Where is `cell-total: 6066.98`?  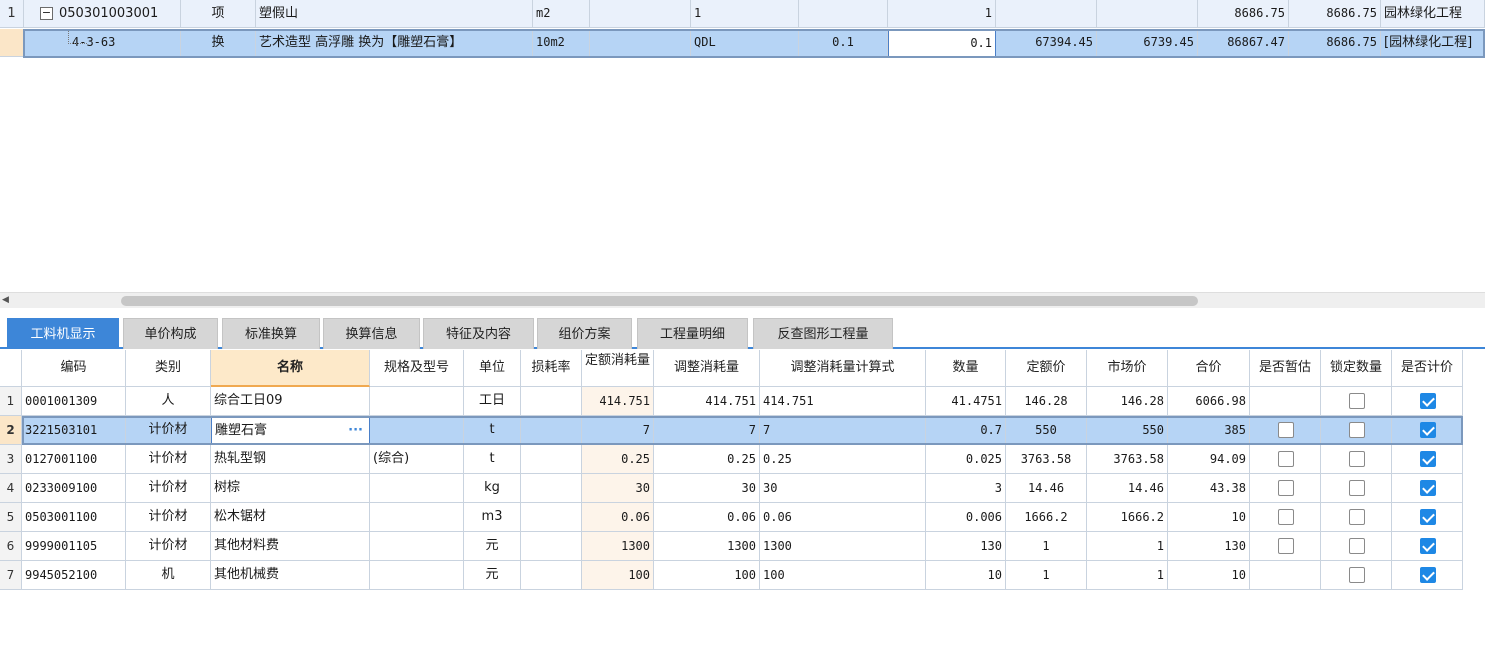 cell-total: 6066.98 is located at coordinates (1209, 401).